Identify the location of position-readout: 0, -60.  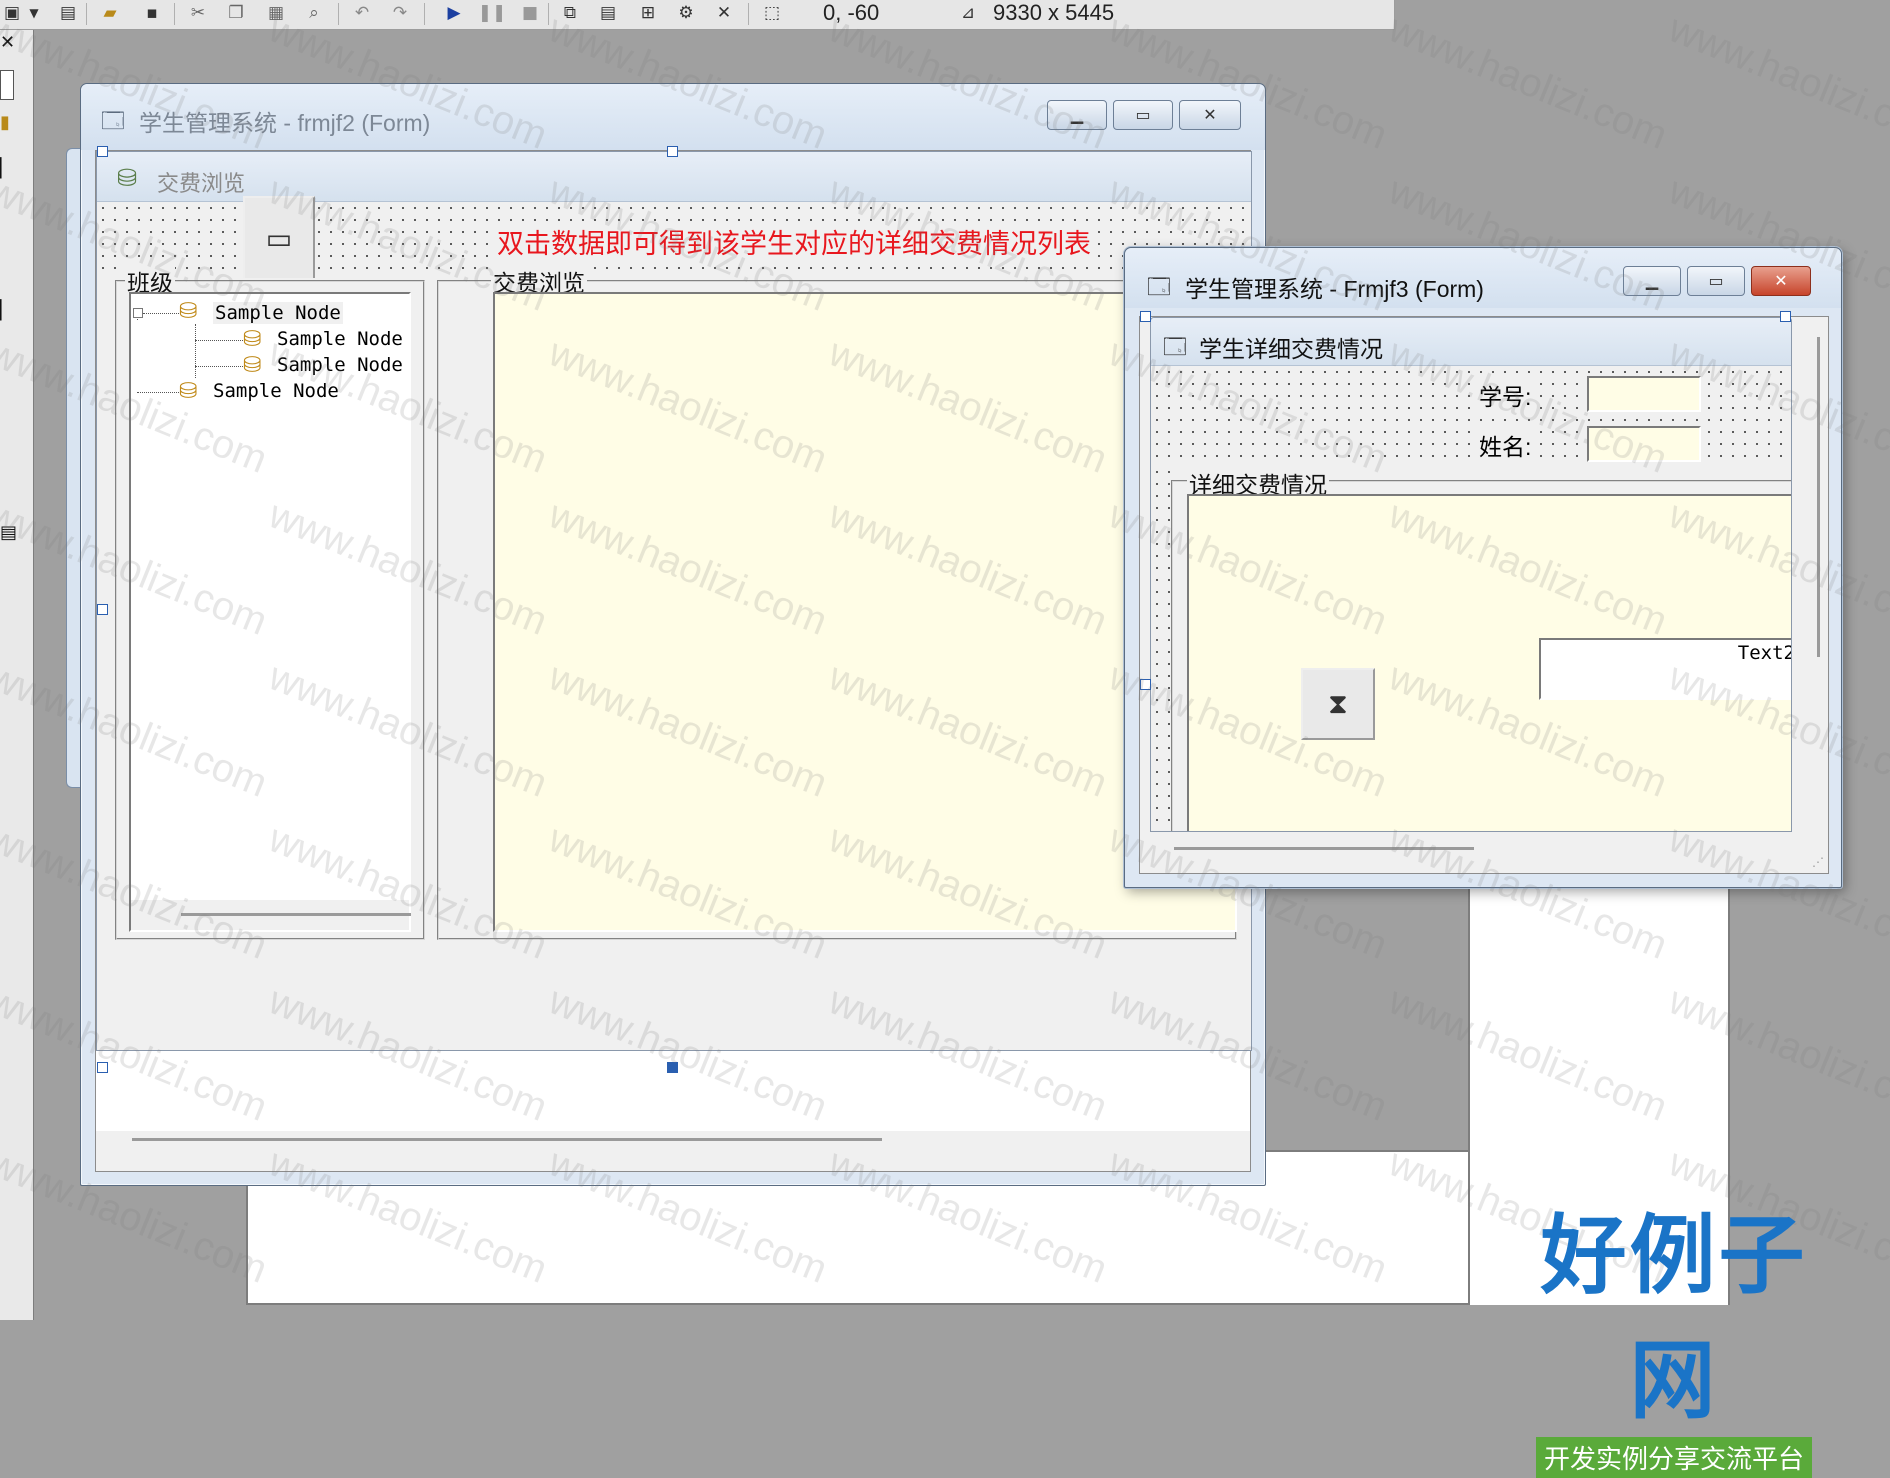
(851, 12).